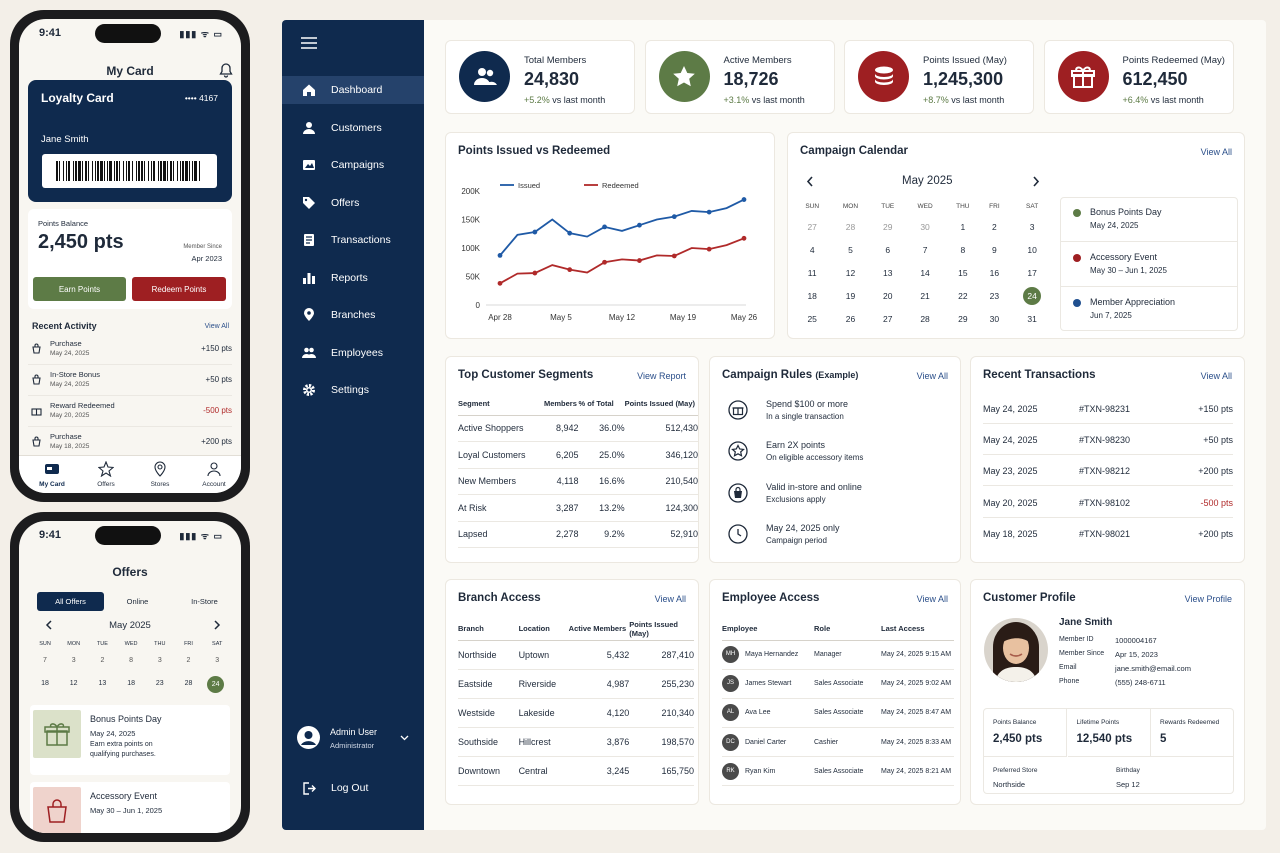 This screenshot has height=853, width=1280. What do you see at coordinates (932, 376) in the screenshot?
I see `rules-view-all: View All` at bounding box center [932, 376].